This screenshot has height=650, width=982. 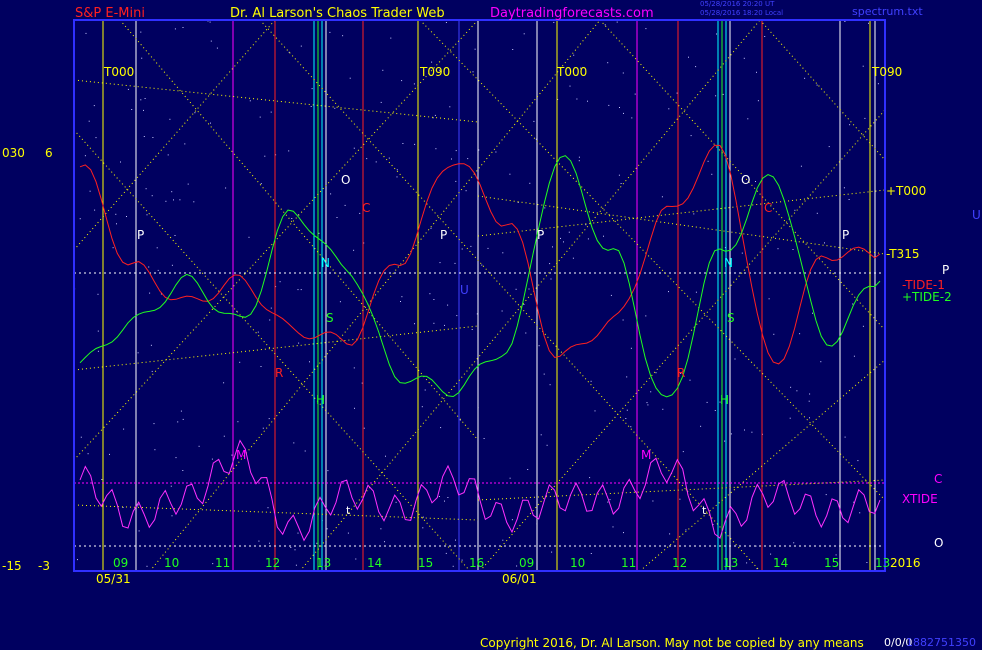 What do you see at coordinates (646, 455) in the screenshot?
I see `planet-label-m: M` at bounding box center [646, 455].